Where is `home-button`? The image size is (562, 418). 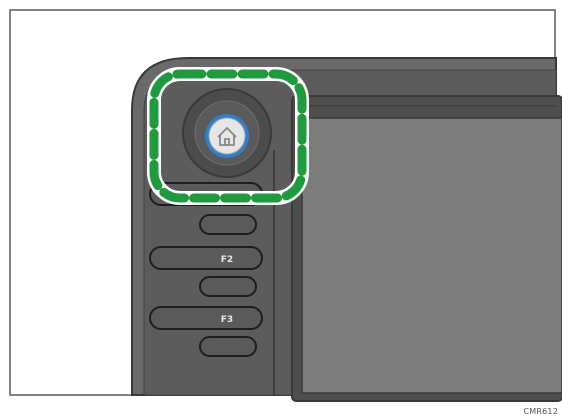 home-button is located at coordinates (227, 136).